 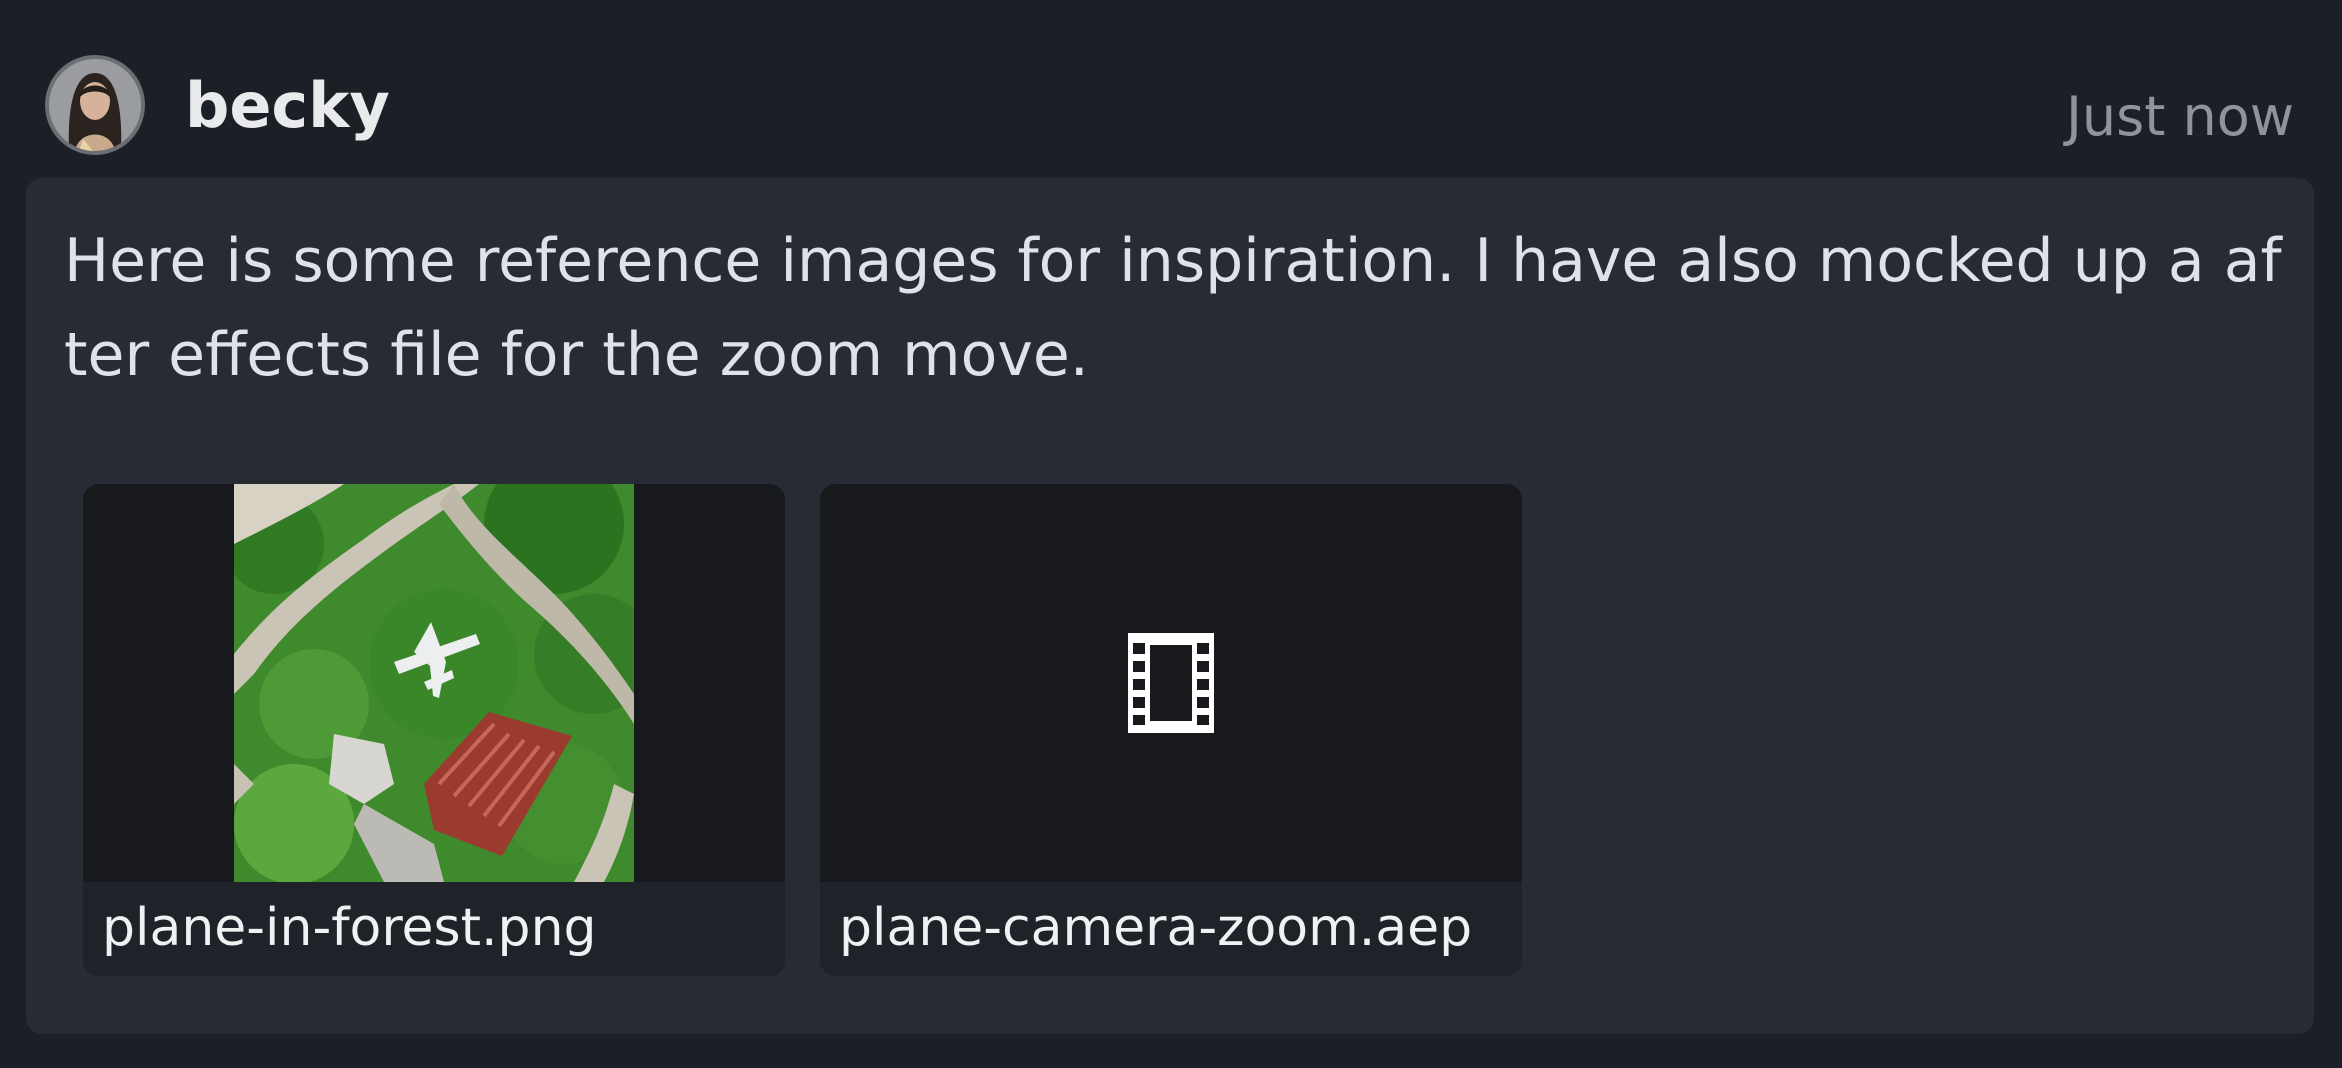 I want to click on attachment-filename: plane-camera-zoom.aep, so click(x=1155, y=928).